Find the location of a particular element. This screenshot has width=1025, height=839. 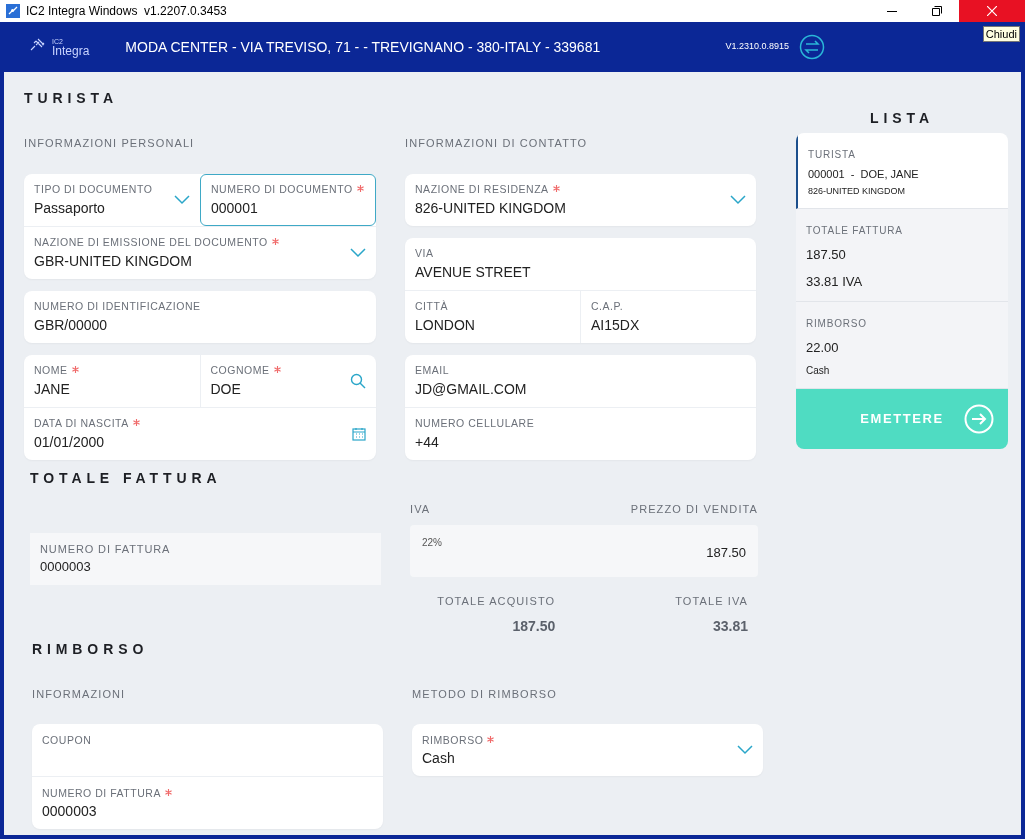

field-label: EMAIL is located at coordinates (432, 371).